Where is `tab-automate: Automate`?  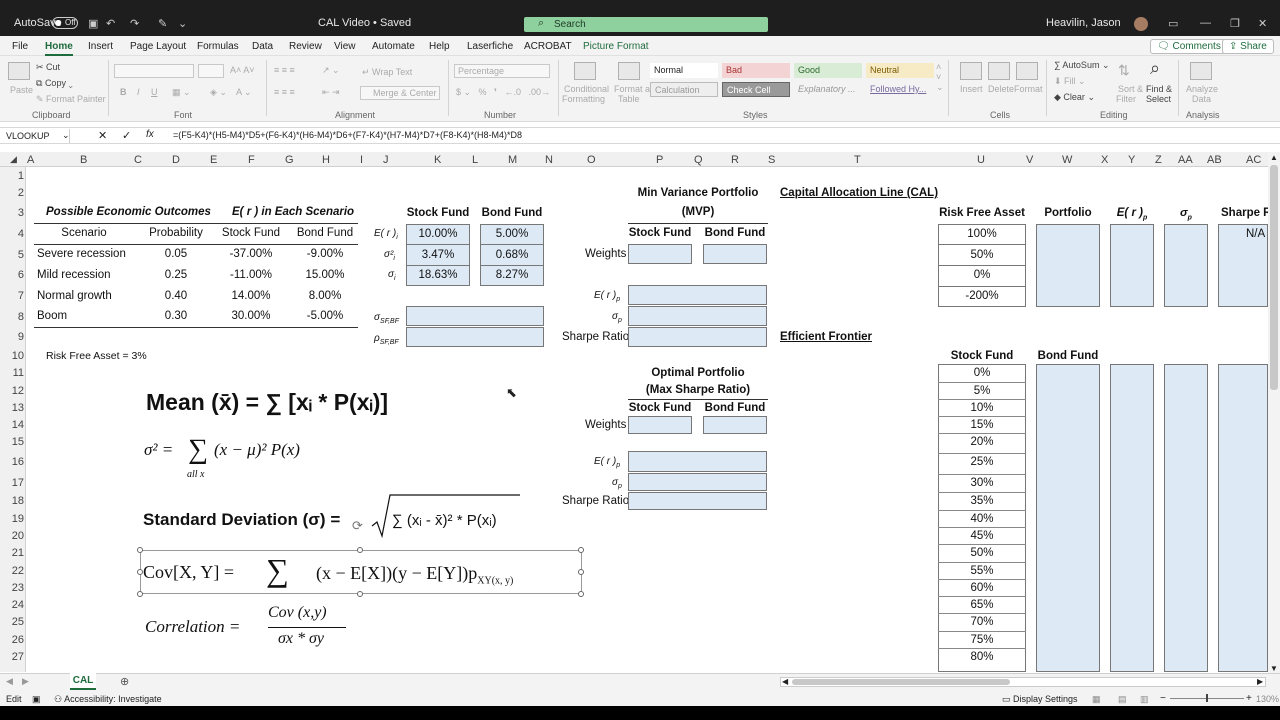
tab-automate: Automate is located at coordinates (393, 46).